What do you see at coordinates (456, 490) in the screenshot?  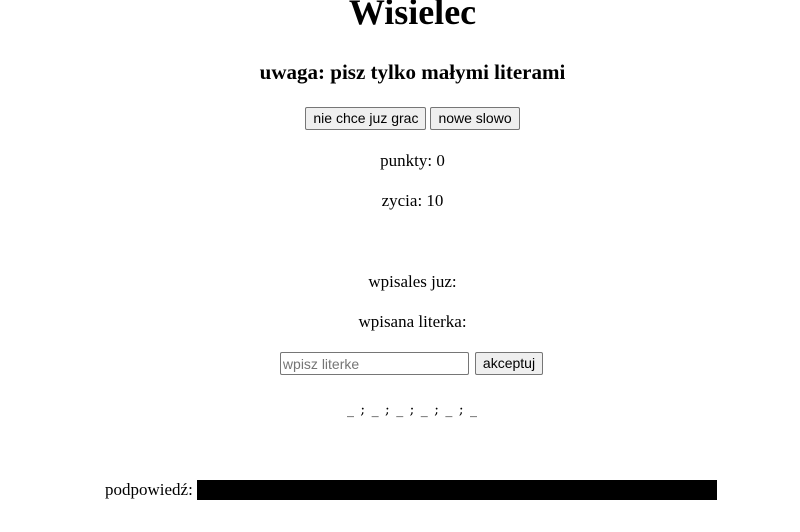 I see `hint-hidden-box` at bounding box center [456, 490].